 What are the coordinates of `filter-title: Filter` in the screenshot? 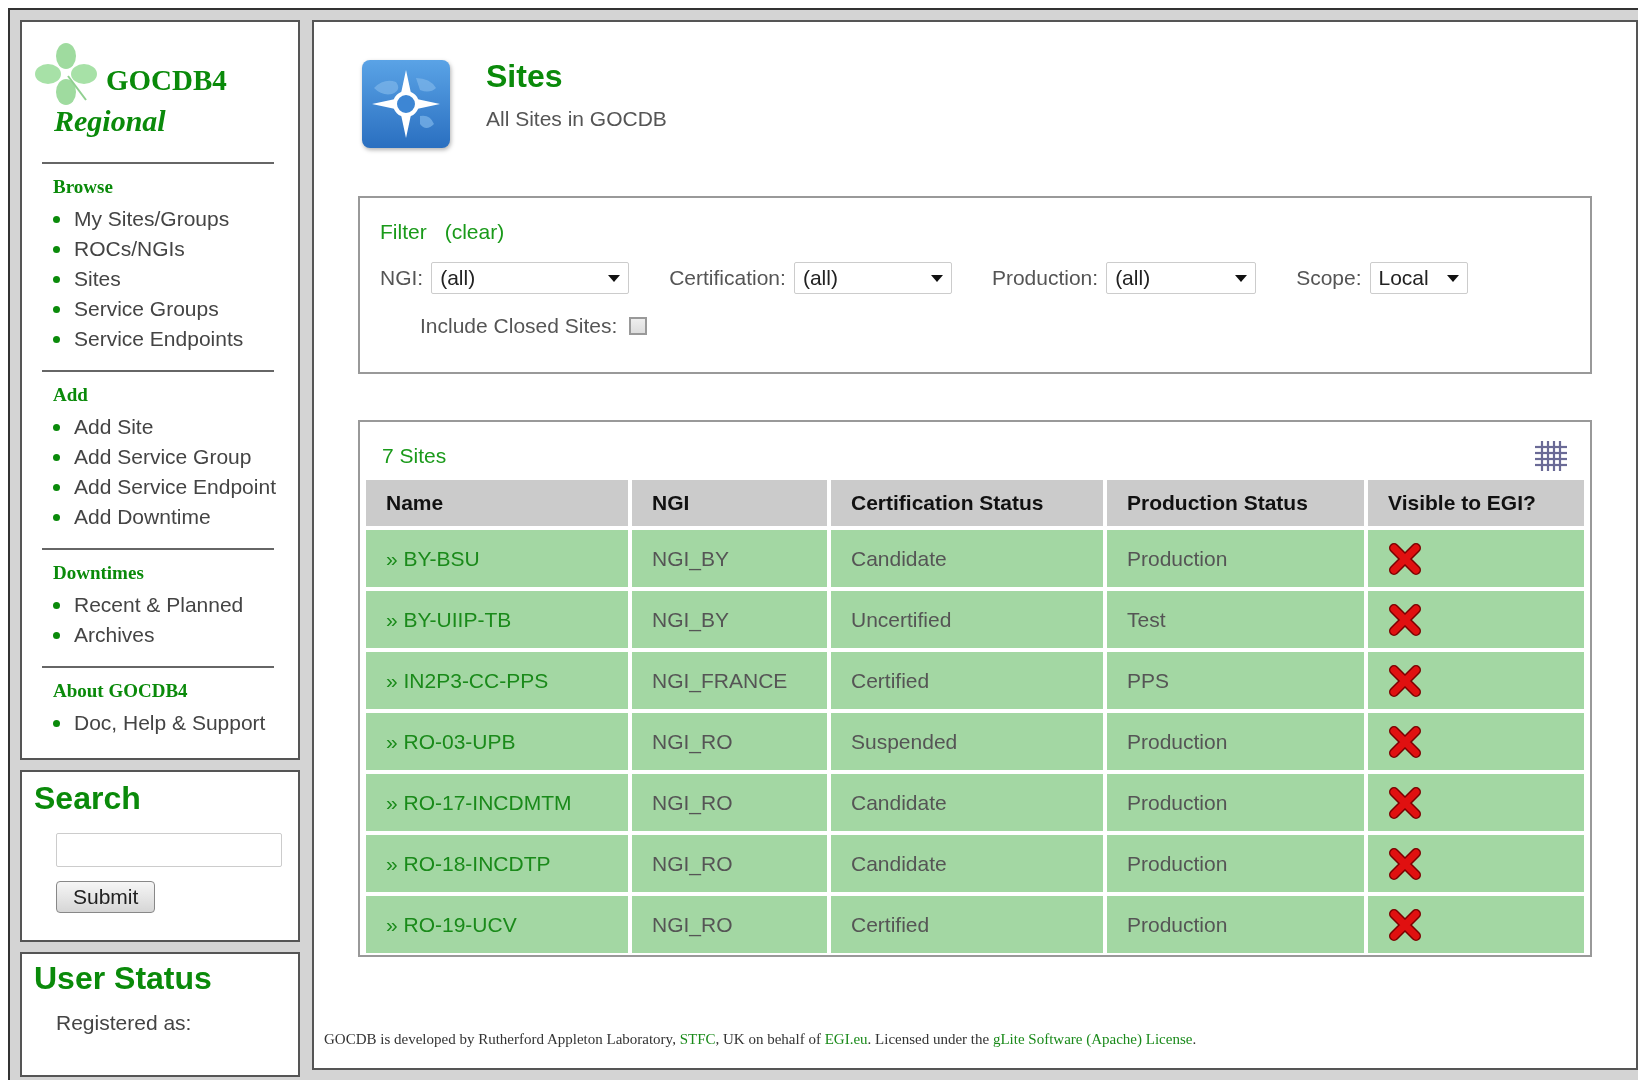 It's located at (403, 231).